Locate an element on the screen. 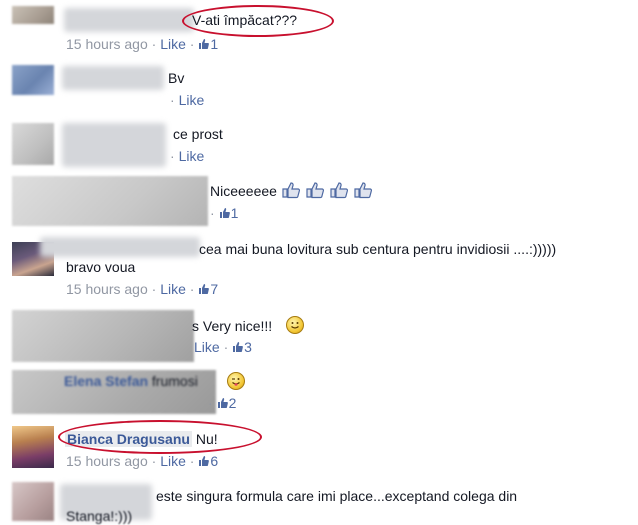 This screenshot has width=638, height=525. like-count: 6 is located at coordinates (214, 461).